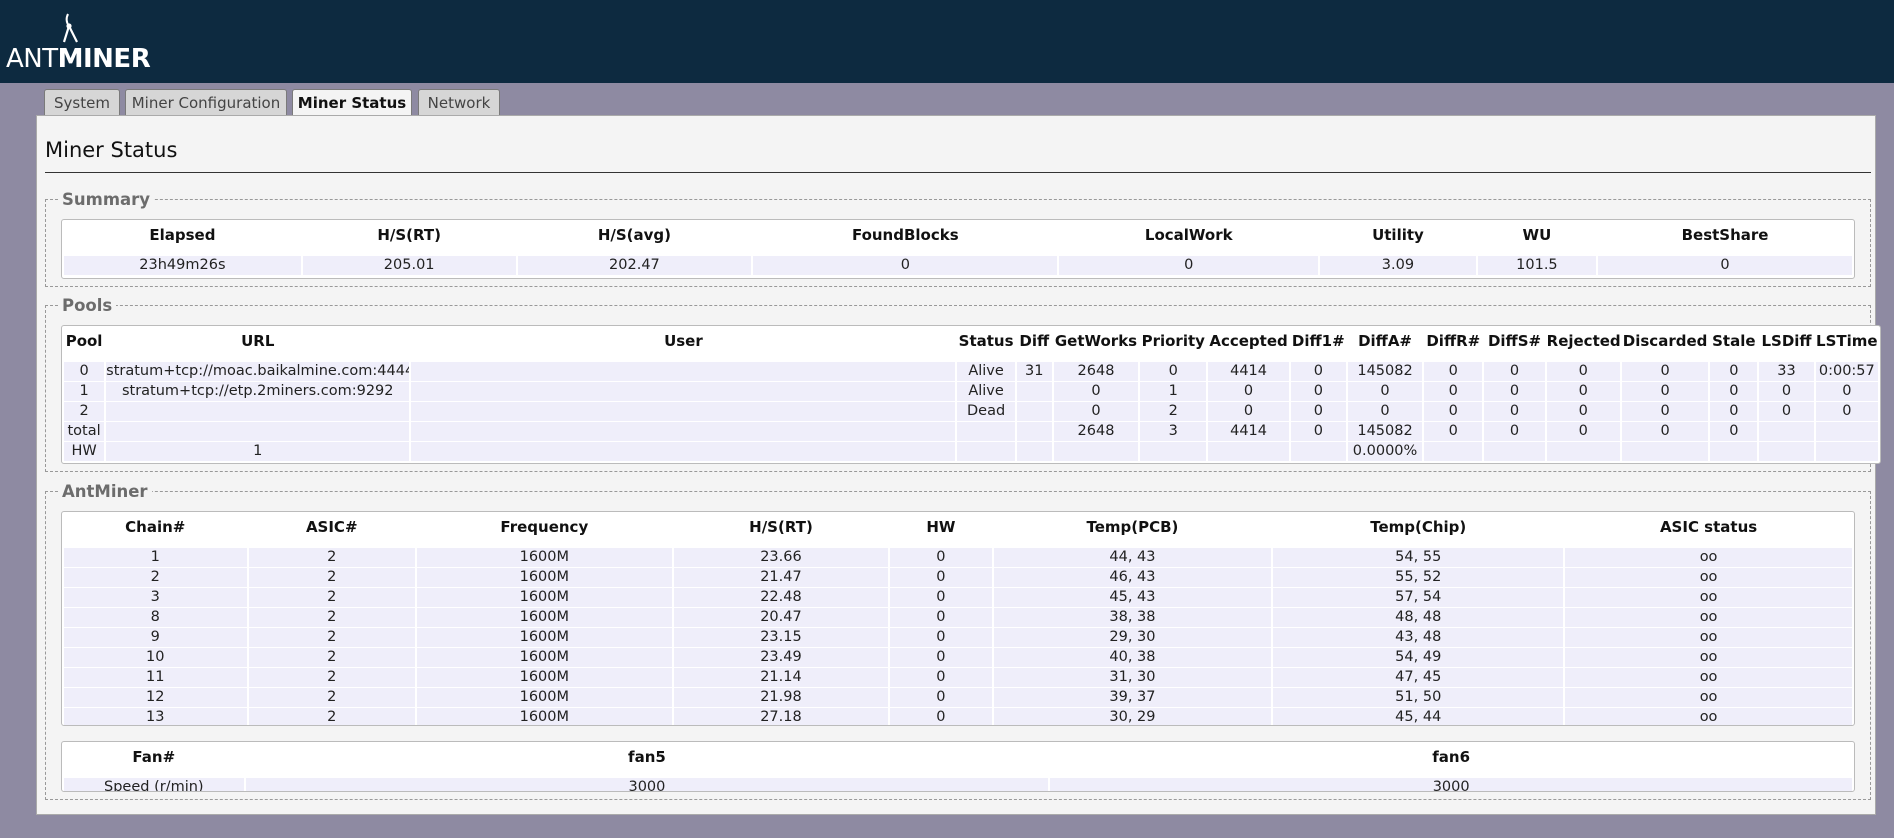 This screenshot has width=1894, height=838. Describe the element at coordinates (1537, 266) in the screenshot. I see `table-cell: 101.5` at that location.